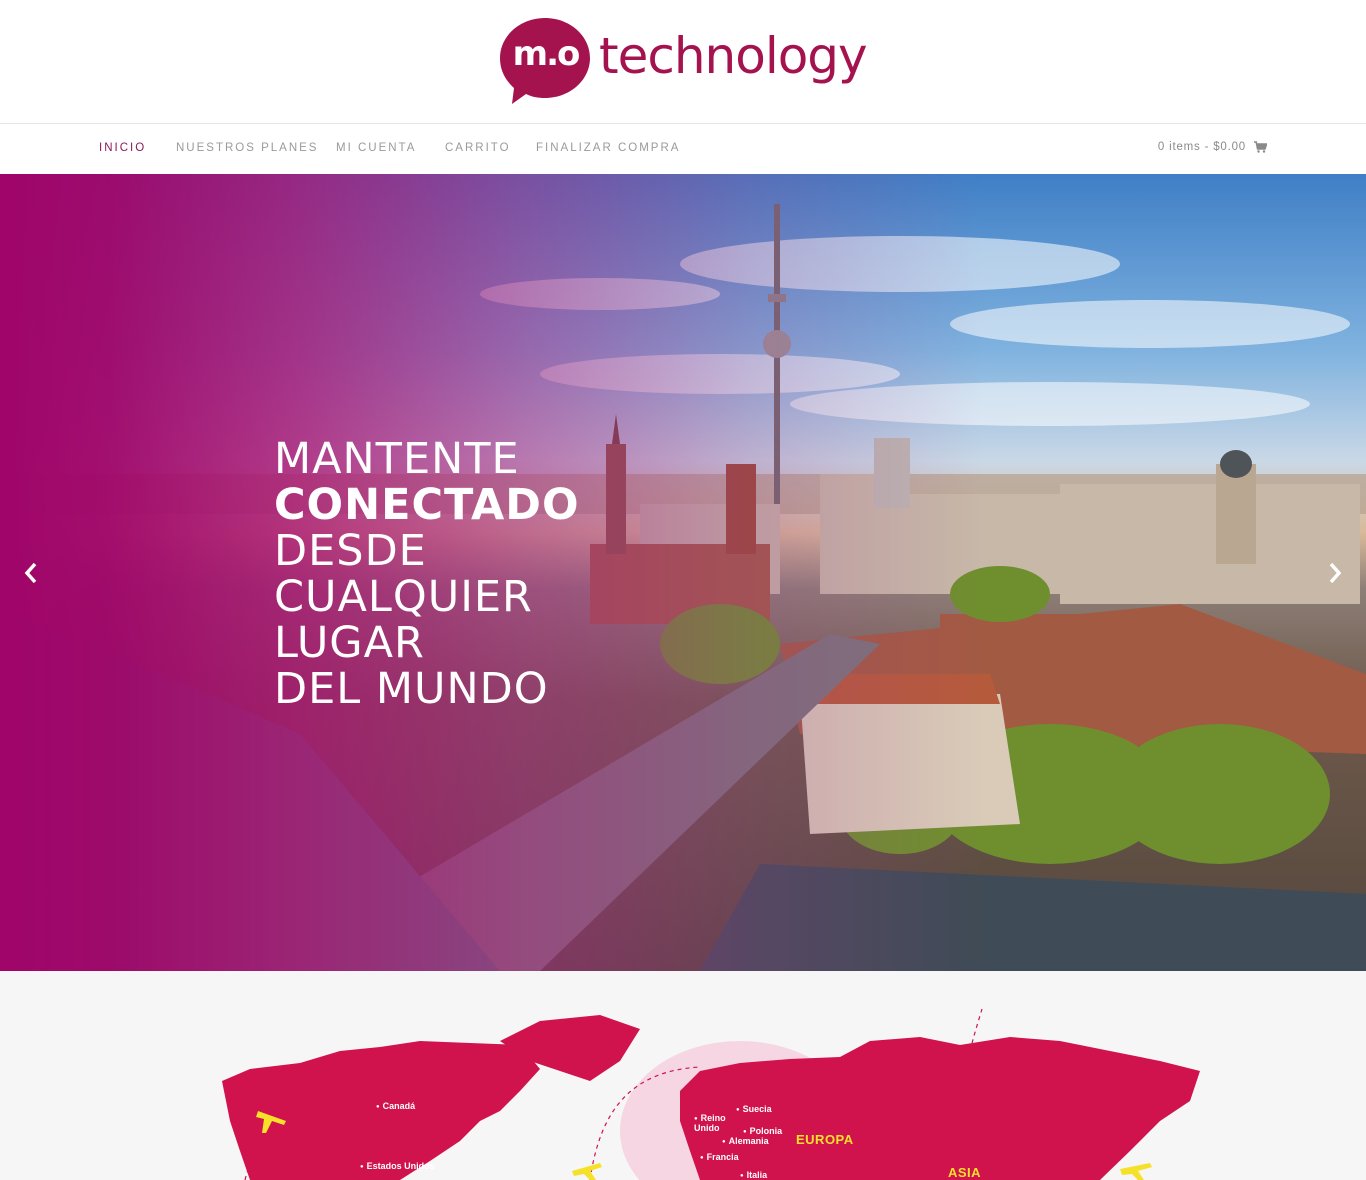  Describe the element at coordinates (376, 148) in the screenshot. I see `nav-item-mi-cuenta: MI CUENTA` at that location.